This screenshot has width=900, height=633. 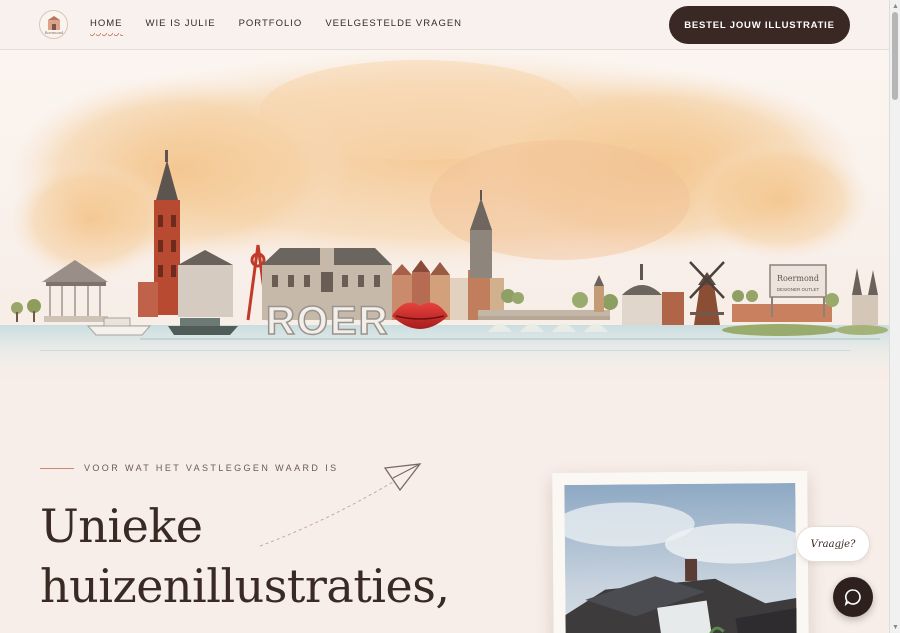 What do you see at coordinates (759, 25) in the screenshot?
I see `order-illustration-button: BESTEL JOUW ILLUSTRATIE` at bounding box center [759, 25].